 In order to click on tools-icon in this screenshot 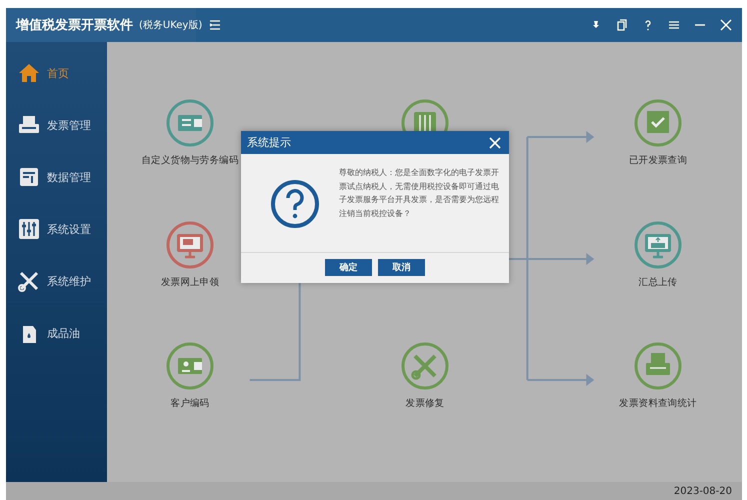, I will do `click(29, 281)`.